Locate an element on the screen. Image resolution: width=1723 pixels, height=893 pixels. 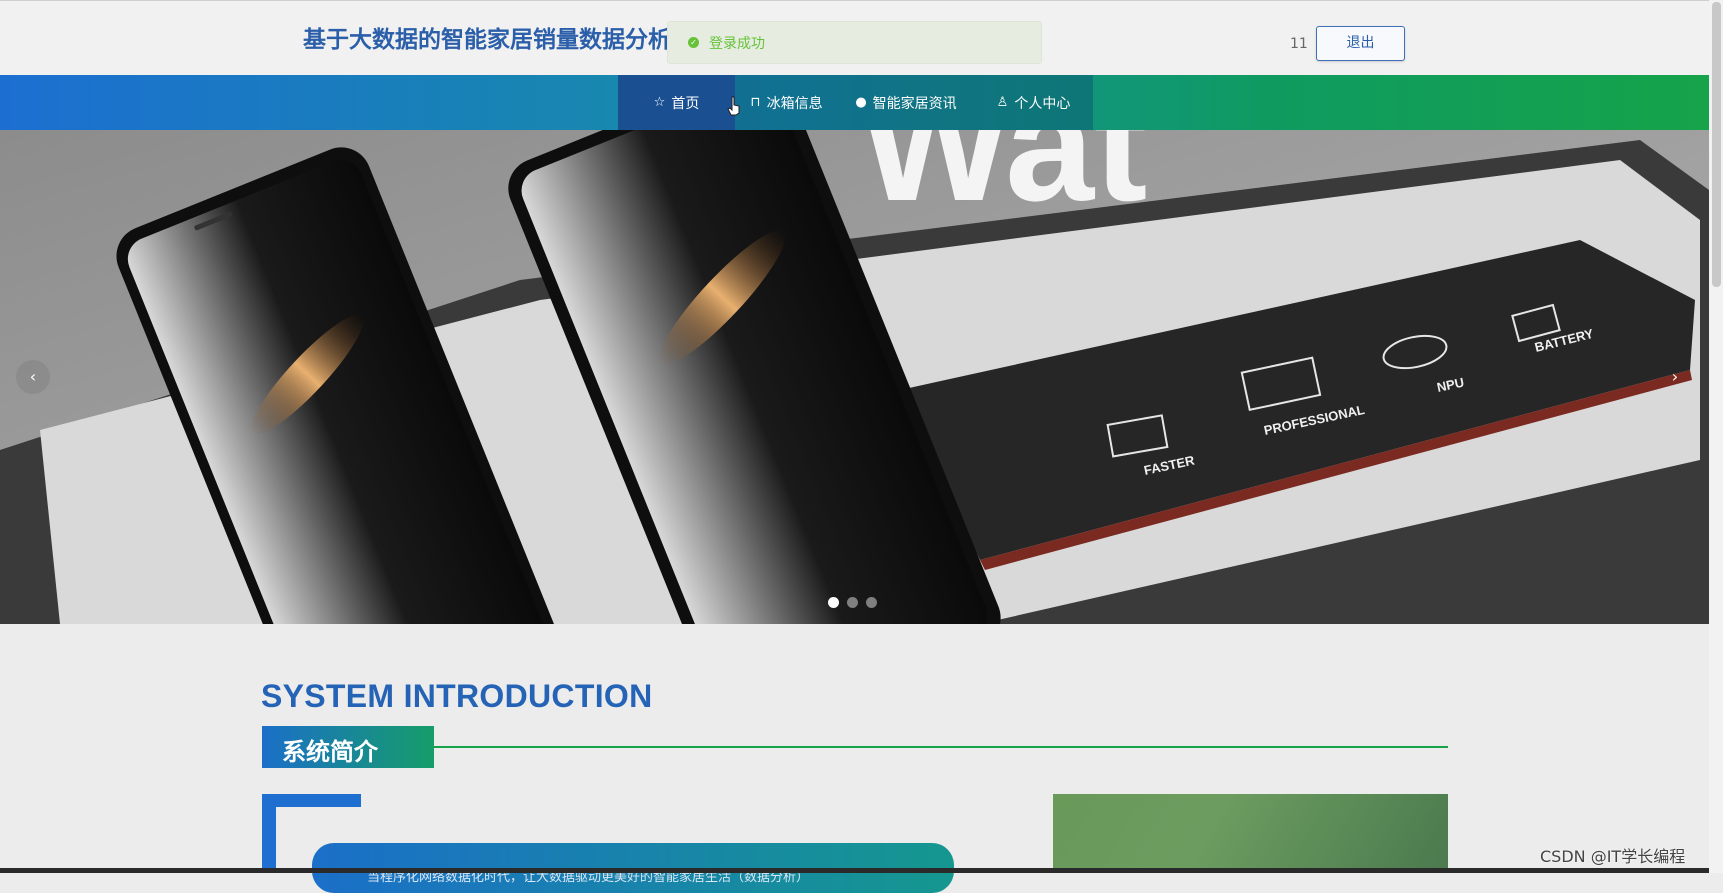
success-check-icon: ✓ is located at coordinates (693, 42).